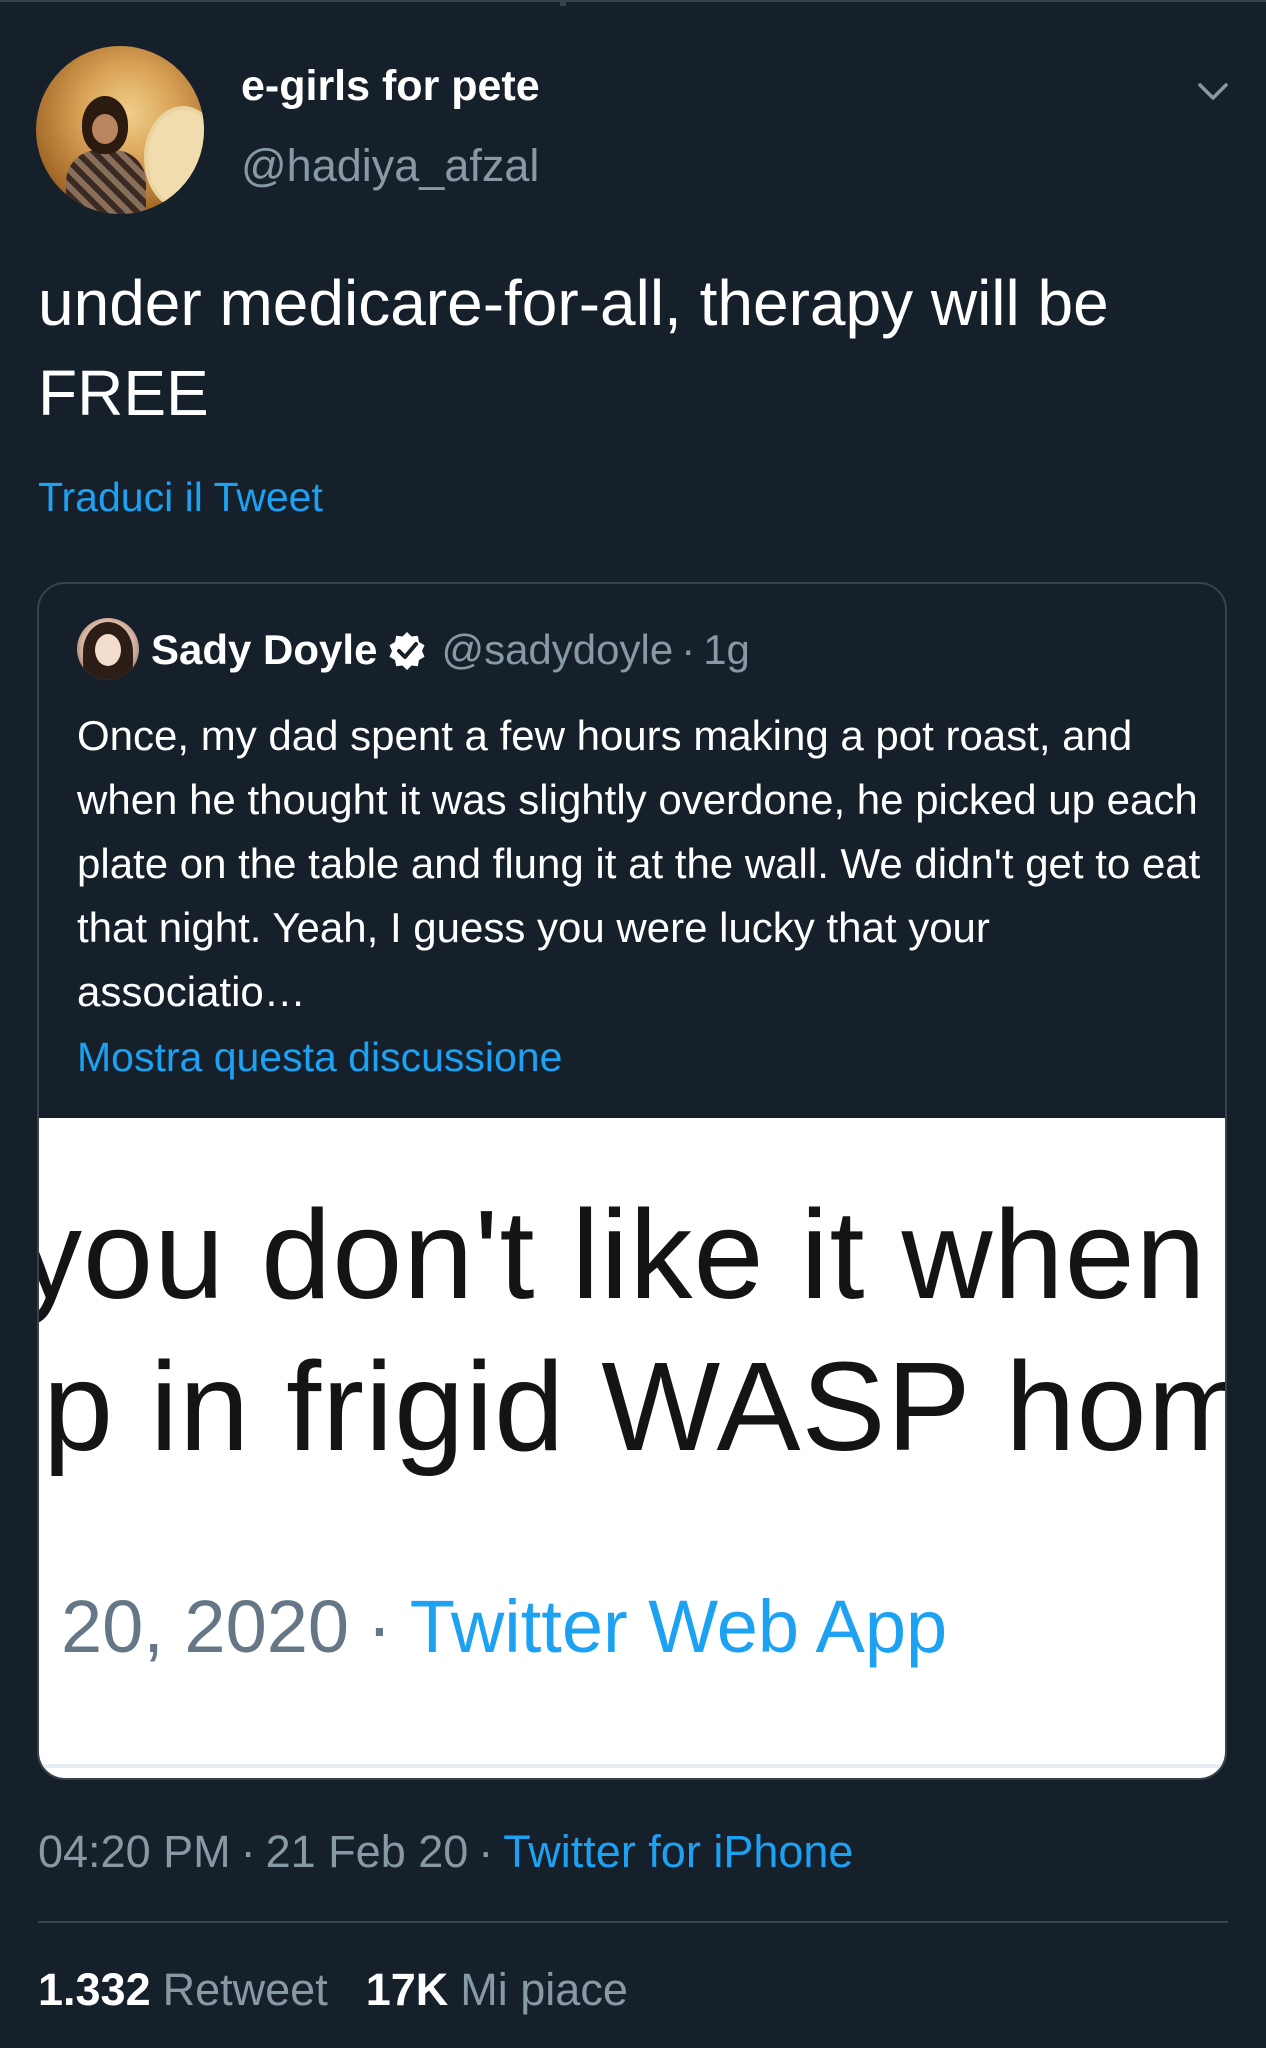 This screenshot has width=1266, height=2048. What do you see at coordinates (1213, 91) in the screenshot?
I see `chevron-down-icon` at bounding box center [1213, 91].